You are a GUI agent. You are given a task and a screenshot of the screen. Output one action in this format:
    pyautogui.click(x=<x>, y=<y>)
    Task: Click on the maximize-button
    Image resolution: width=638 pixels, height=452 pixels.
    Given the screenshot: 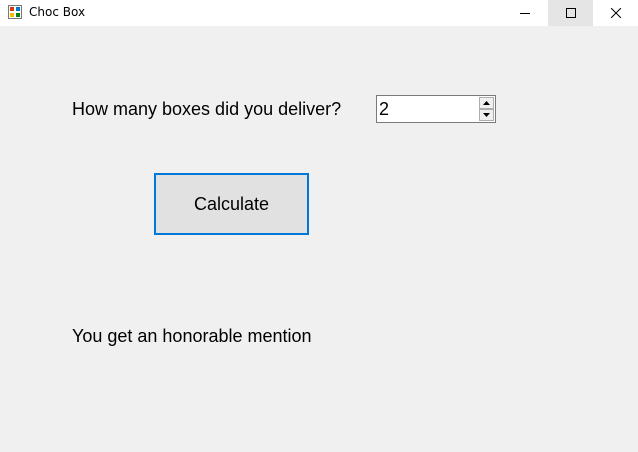 What is the action you would take?
    pyautogui.click(x=570, y=13)
    